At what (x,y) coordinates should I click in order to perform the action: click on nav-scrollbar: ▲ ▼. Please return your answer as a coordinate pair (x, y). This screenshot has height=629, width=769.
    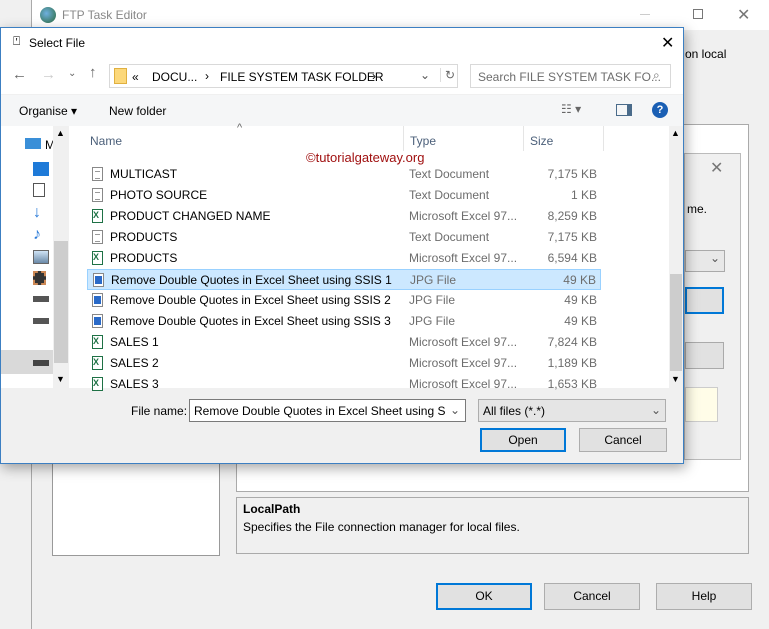
    Looking at the image, I should click on (61, 257).